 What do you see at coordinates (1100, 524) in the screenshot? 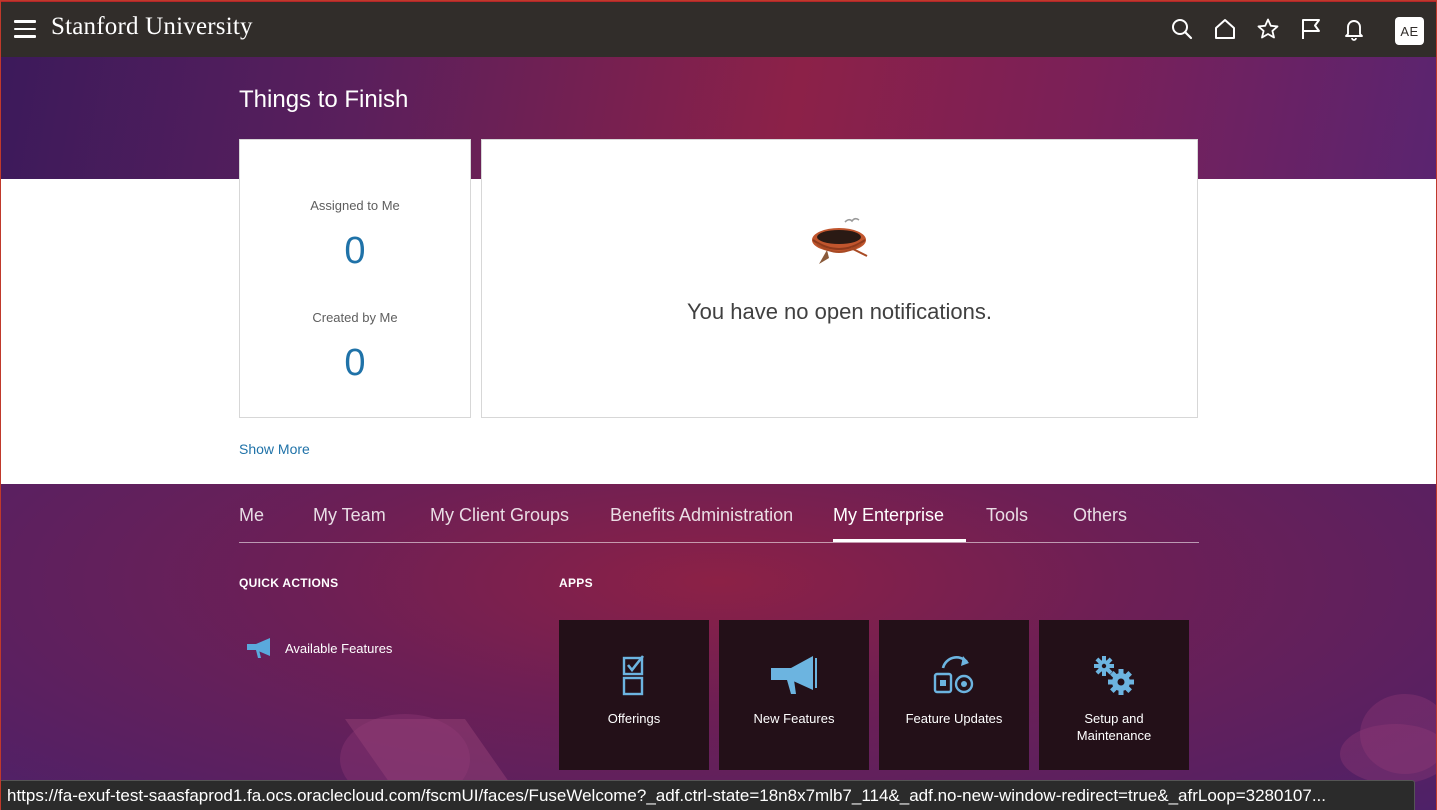
I see `tab-others: Others` at bounding box center [1100, 524].